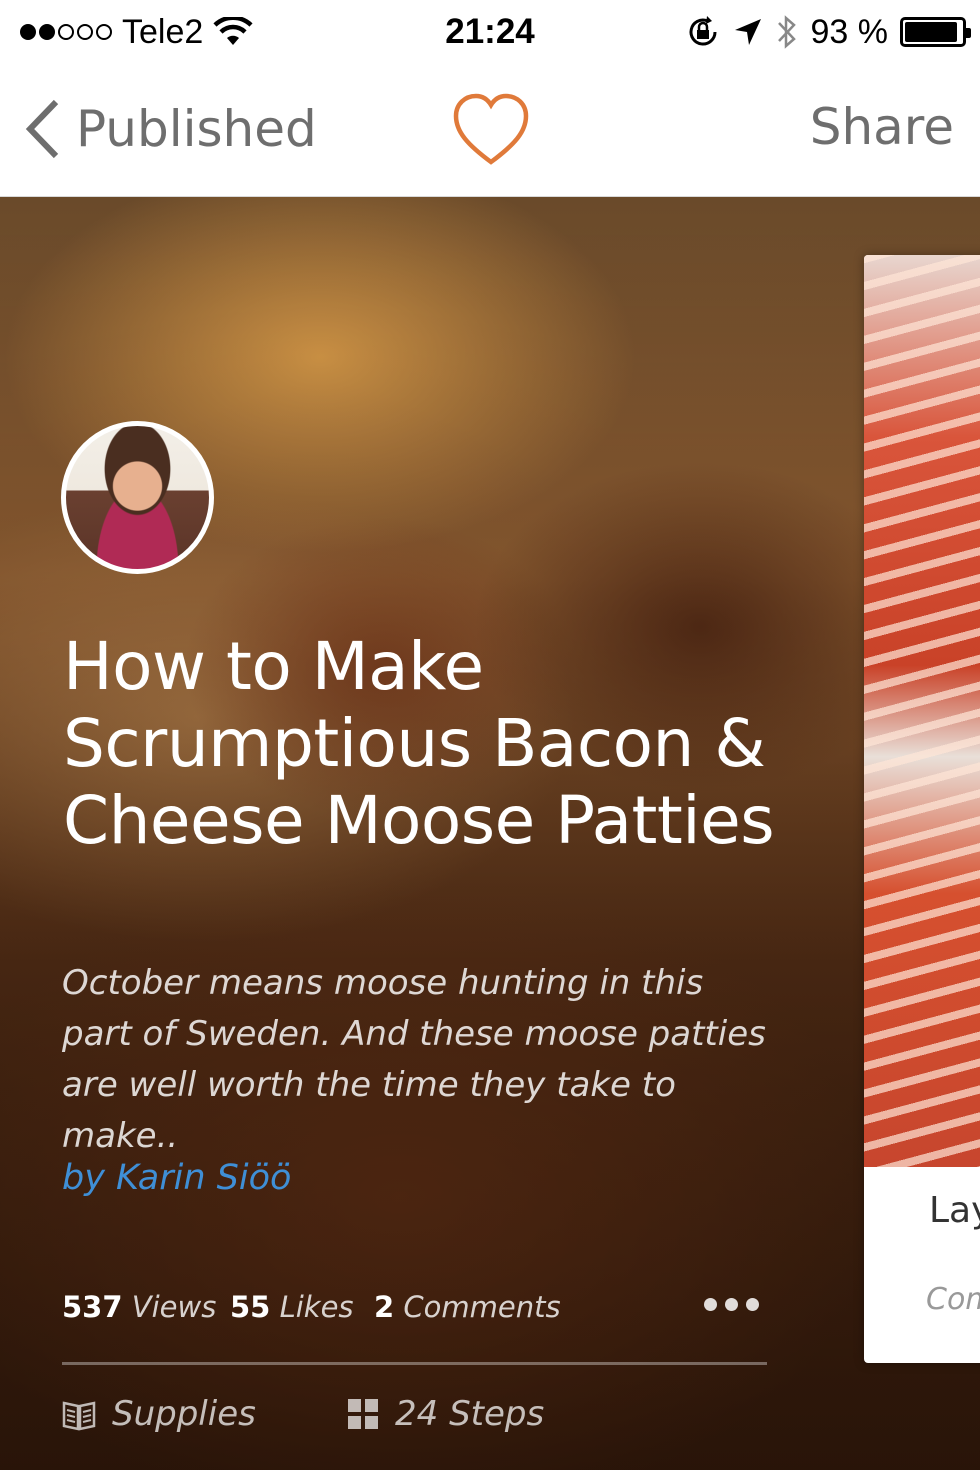  I want to click on heart-icon, so click(491, 129).